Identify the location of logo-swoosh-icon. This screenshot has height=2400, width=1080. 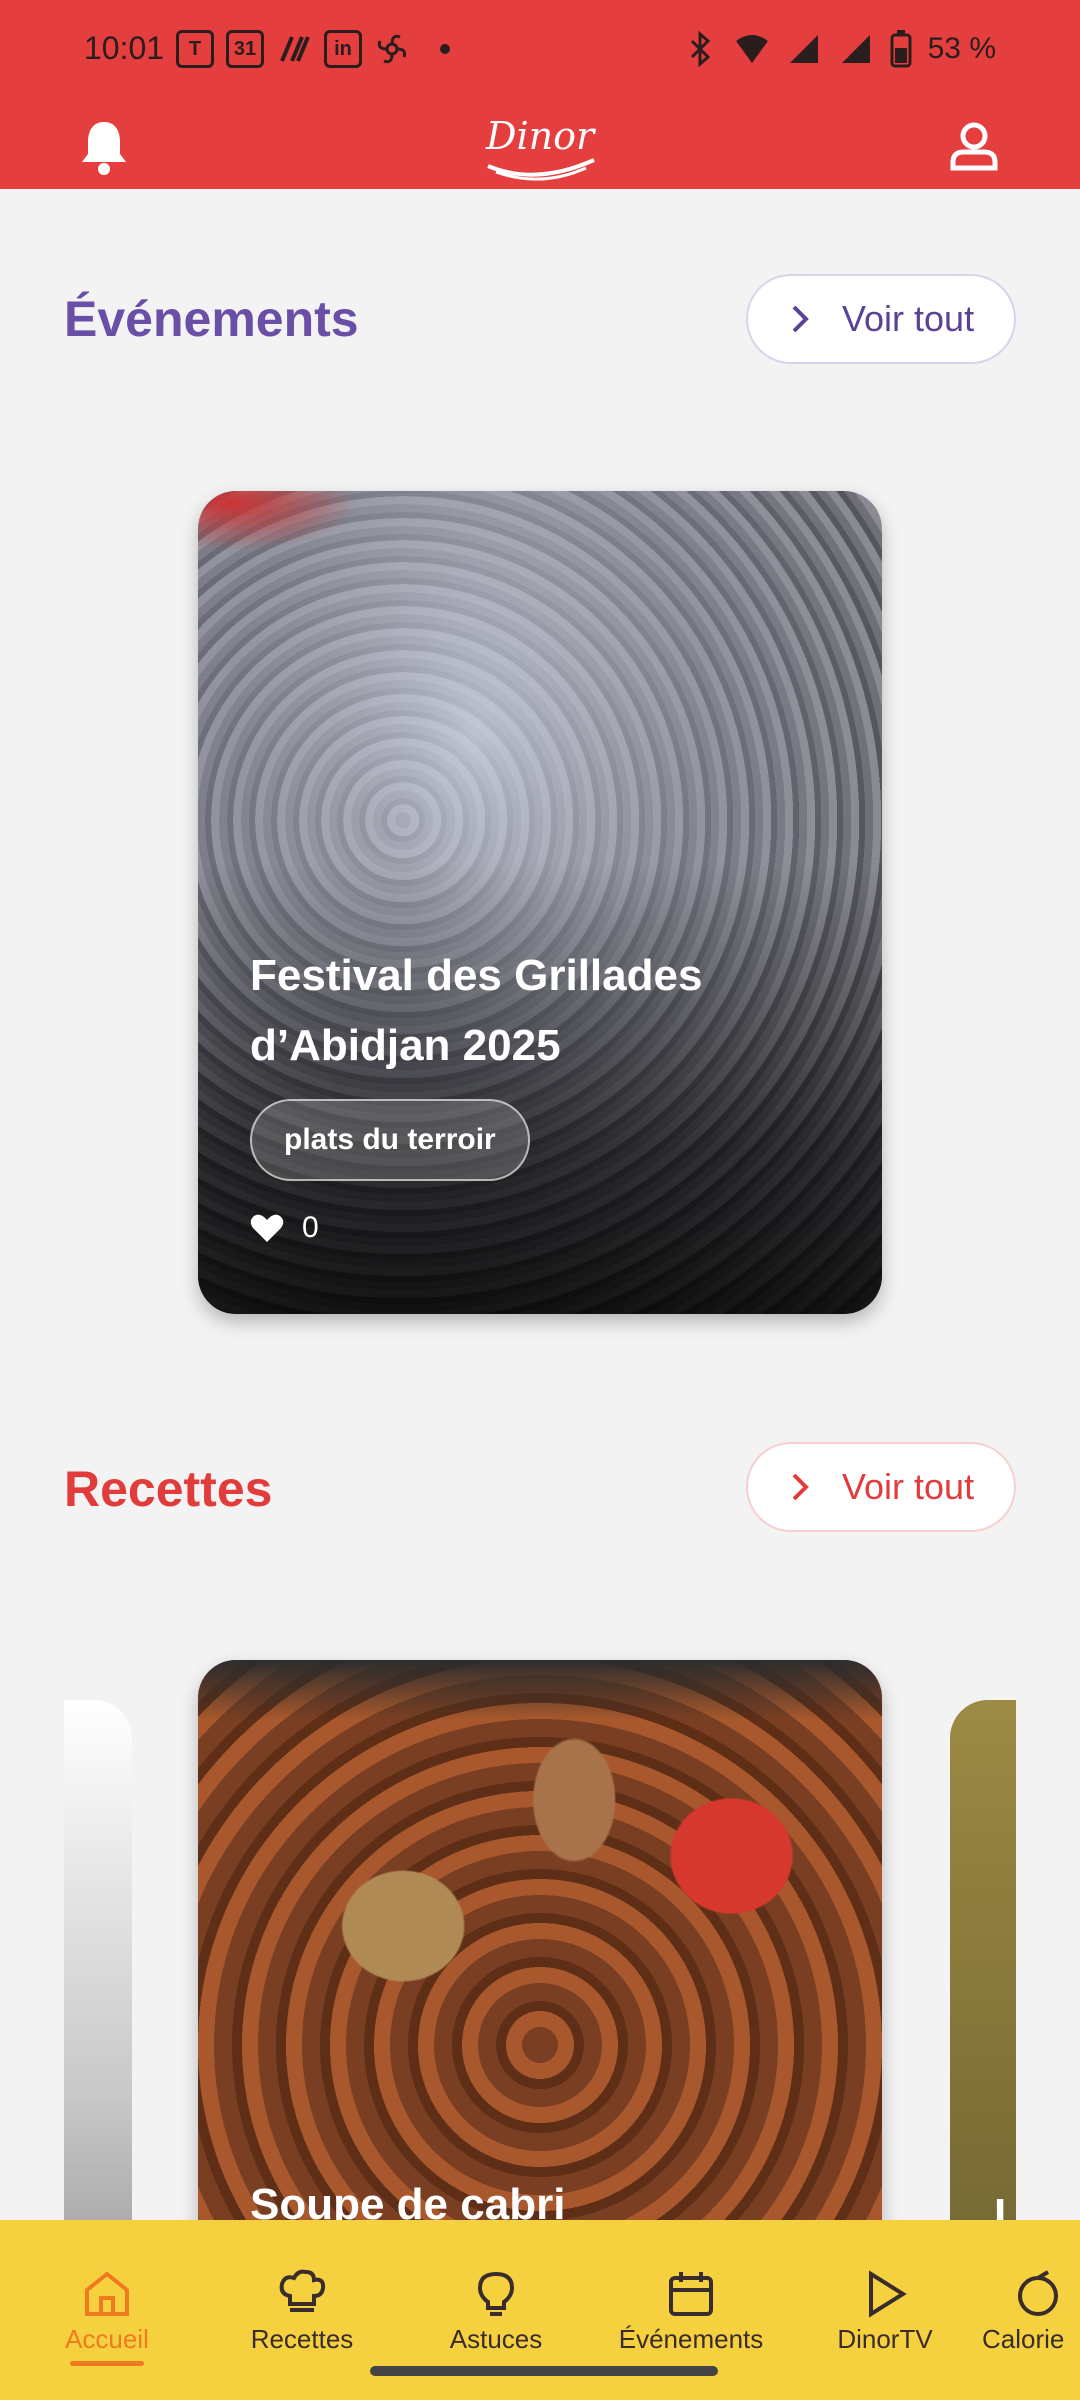
(541, 169).